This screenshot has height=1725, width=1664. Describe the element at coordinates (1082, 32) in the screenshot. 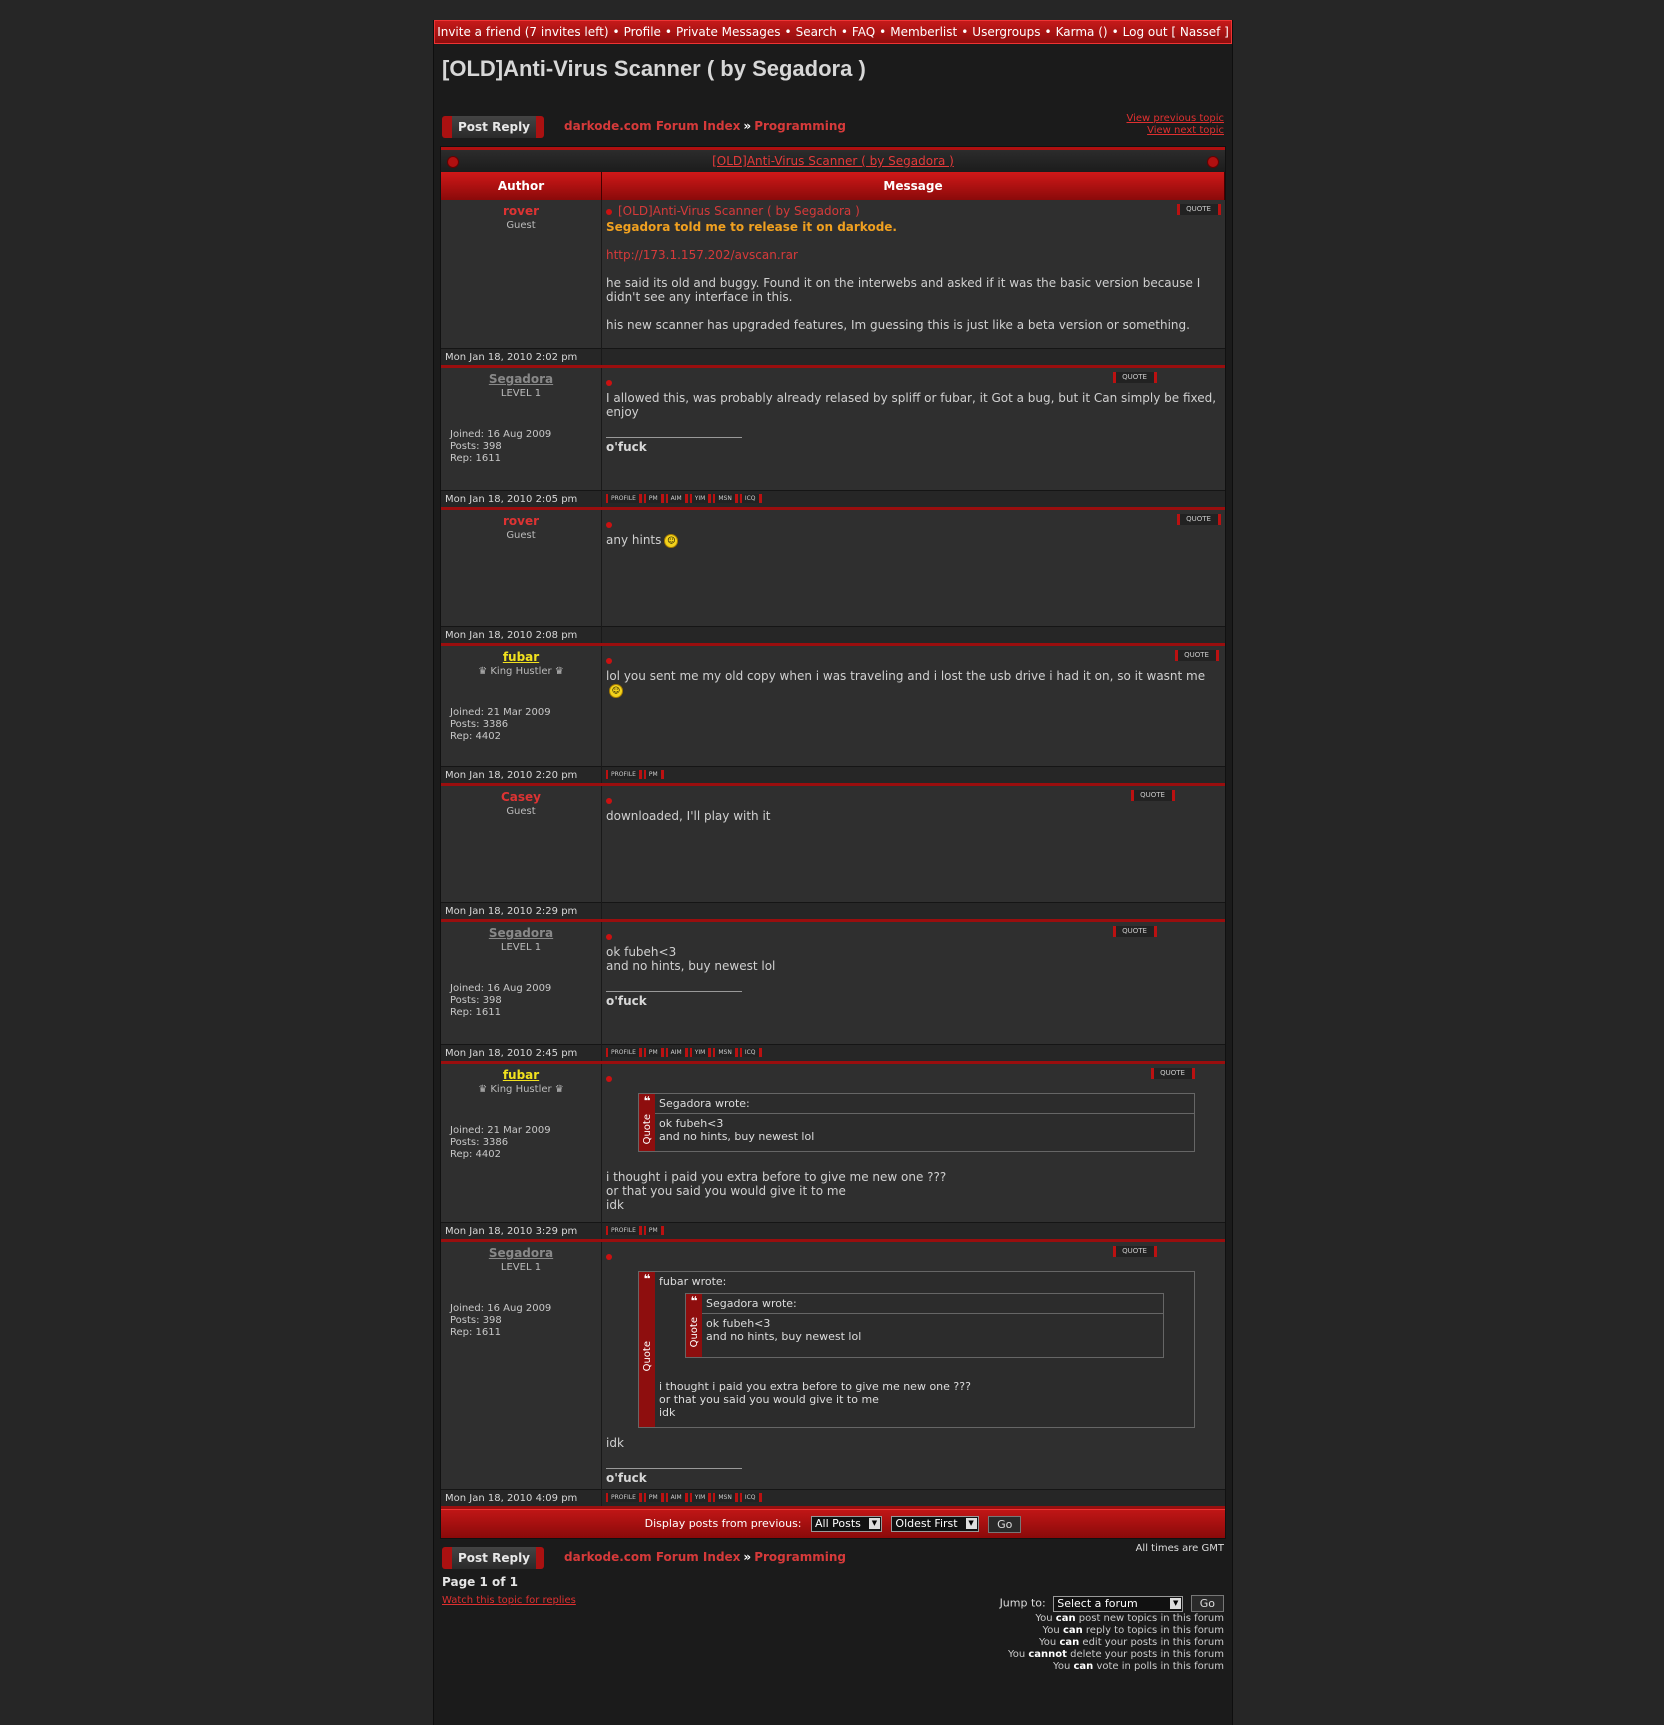

I see `nav-karma: Karma ()` at that location.